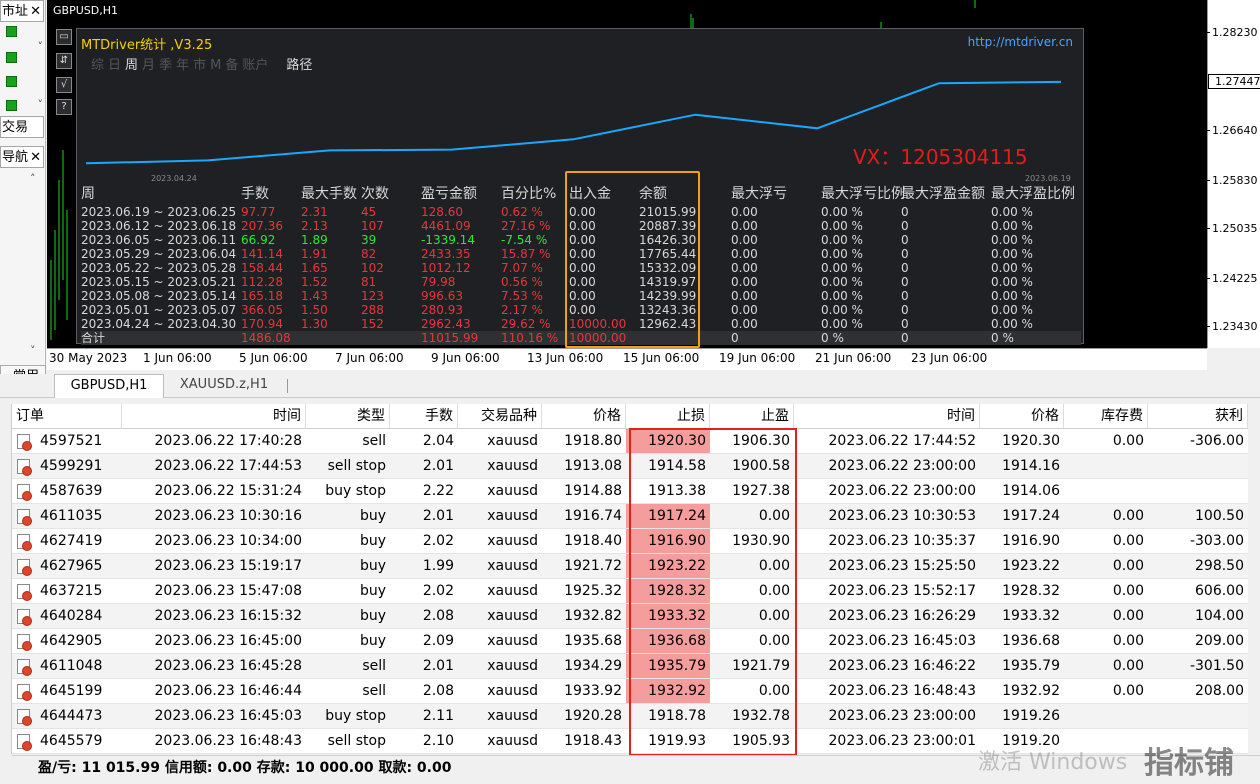 This screenshot has height=784, width=1260. I want to click on price-label: 1.24225, so click(1232, 278).